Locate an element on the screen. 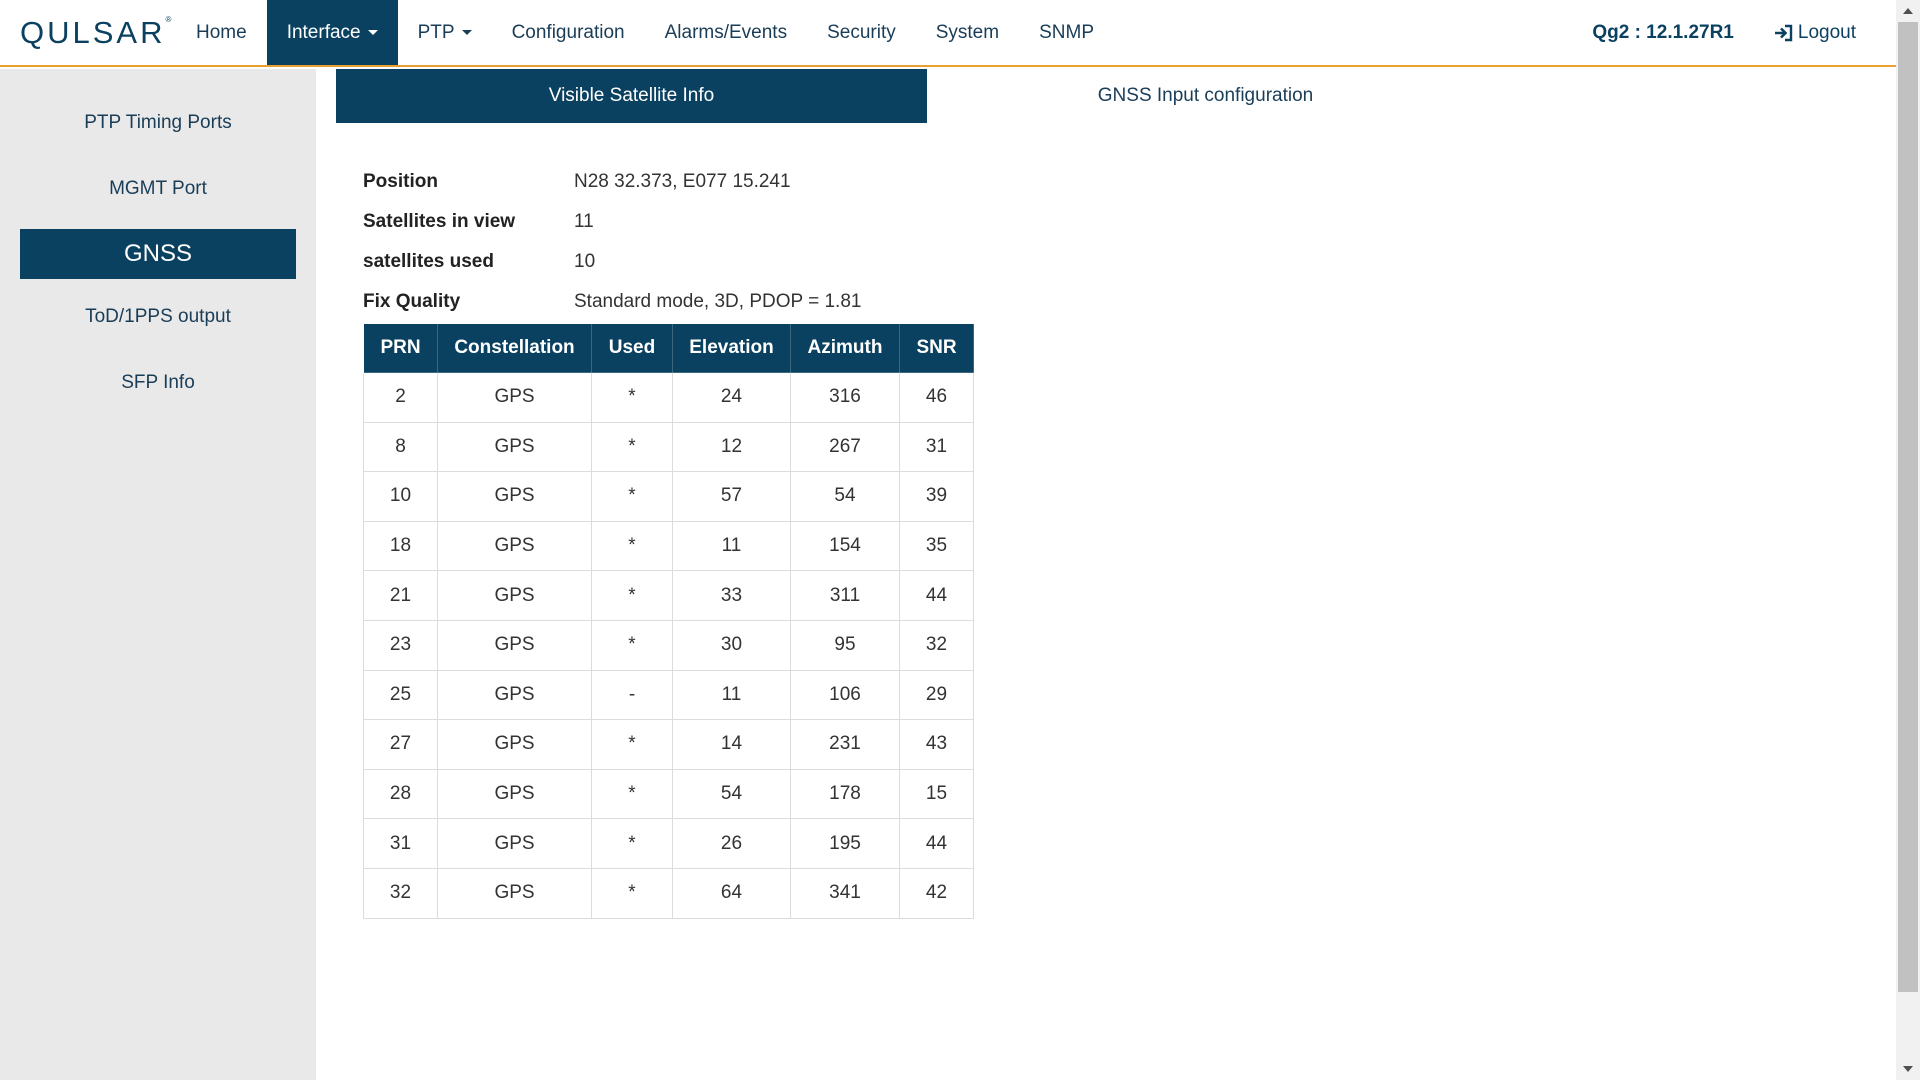  cell-azimuth: 267 is located at coordinates (845, 447).